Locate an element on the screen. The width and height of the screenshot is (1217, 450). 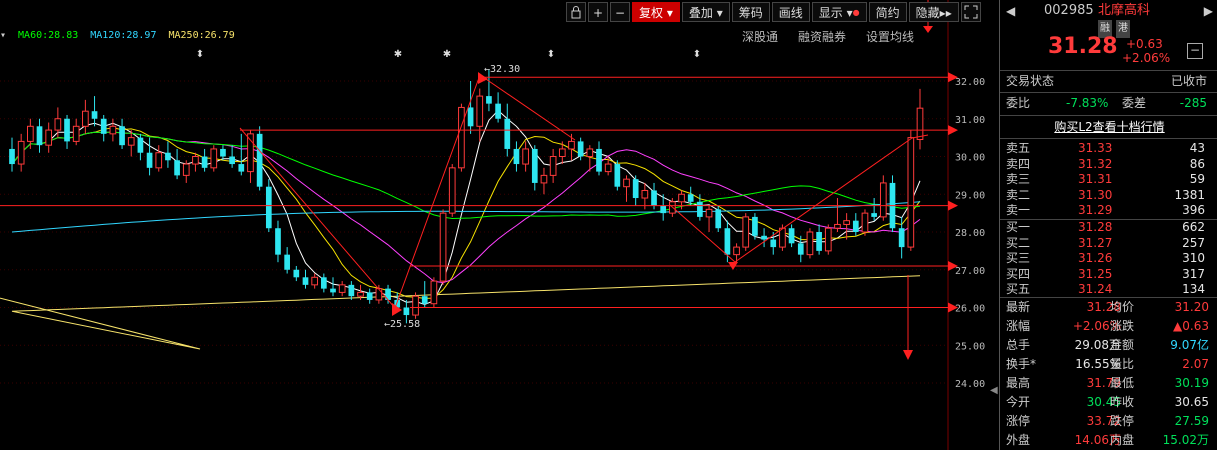
trade-status-label: 交易状态 is located at coordinates (1030, 81).